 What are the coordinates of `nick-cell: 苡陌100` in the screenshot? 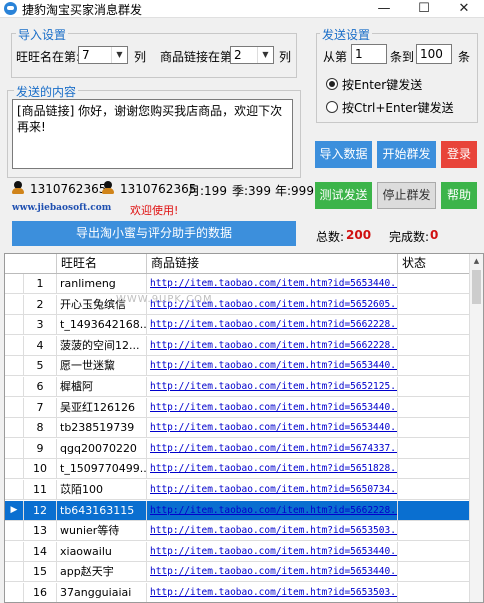 It's located at (102, 489).